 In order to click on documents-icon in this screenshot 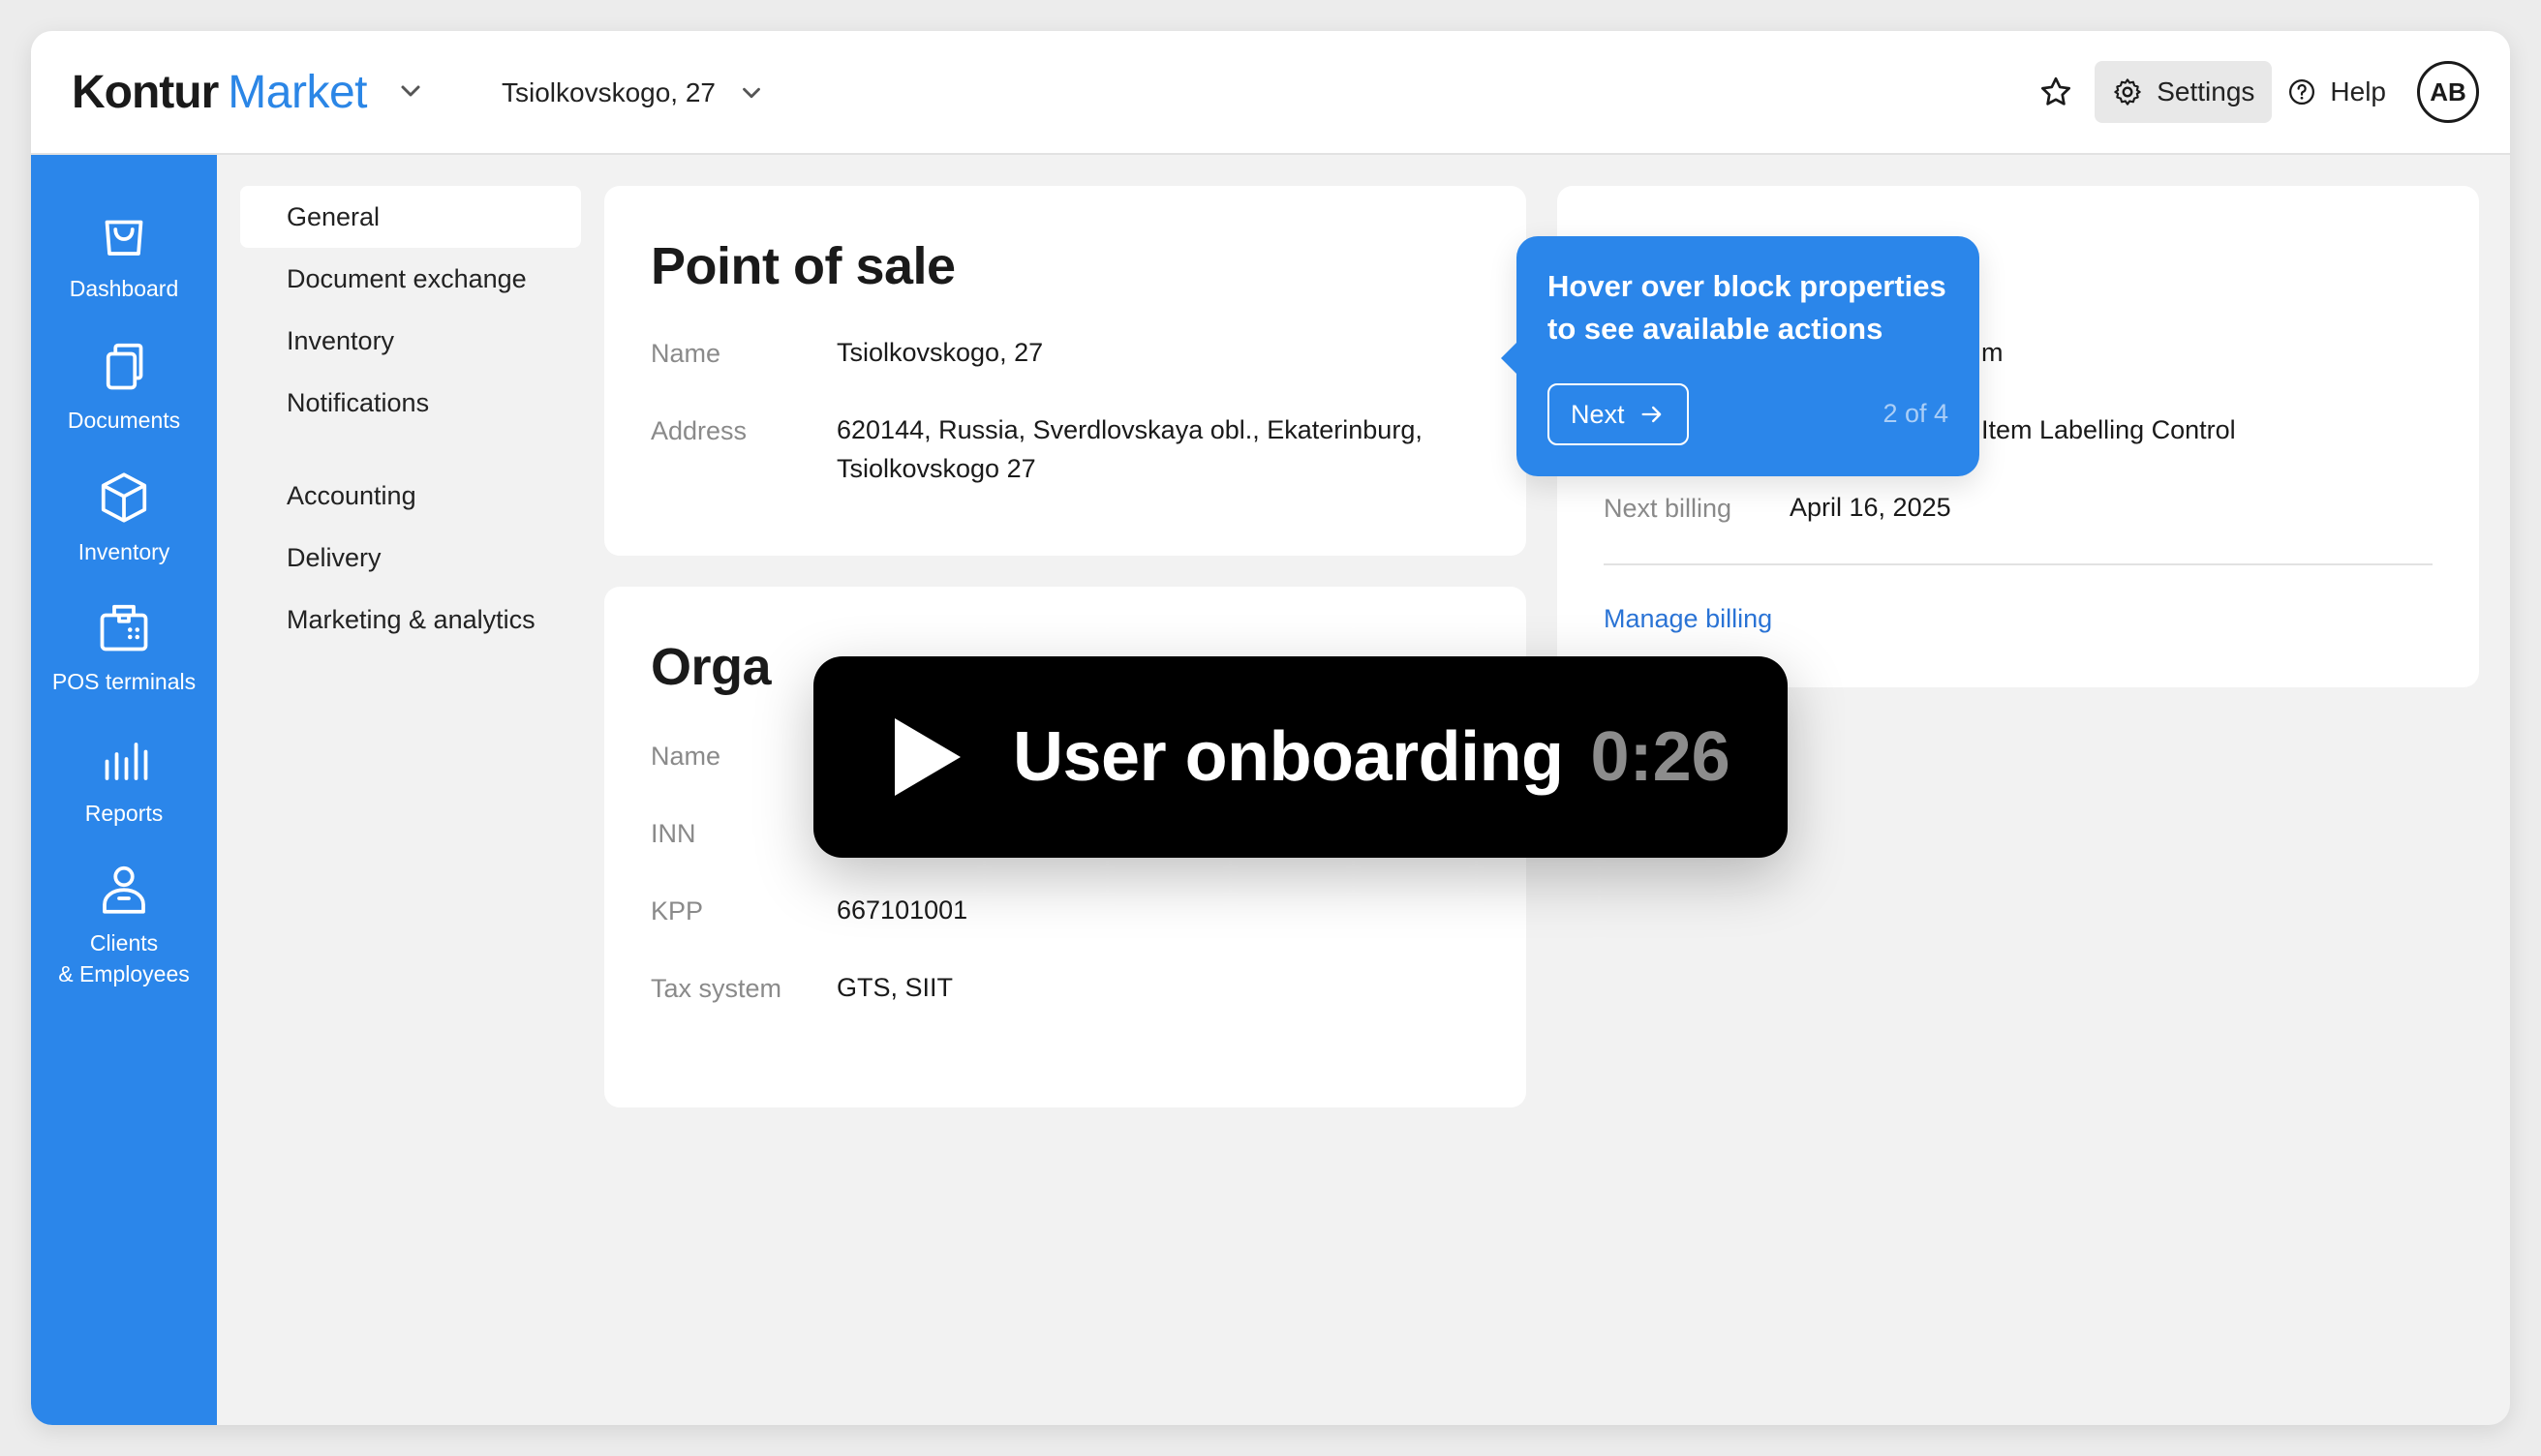, I will do `click(124, 367)`.